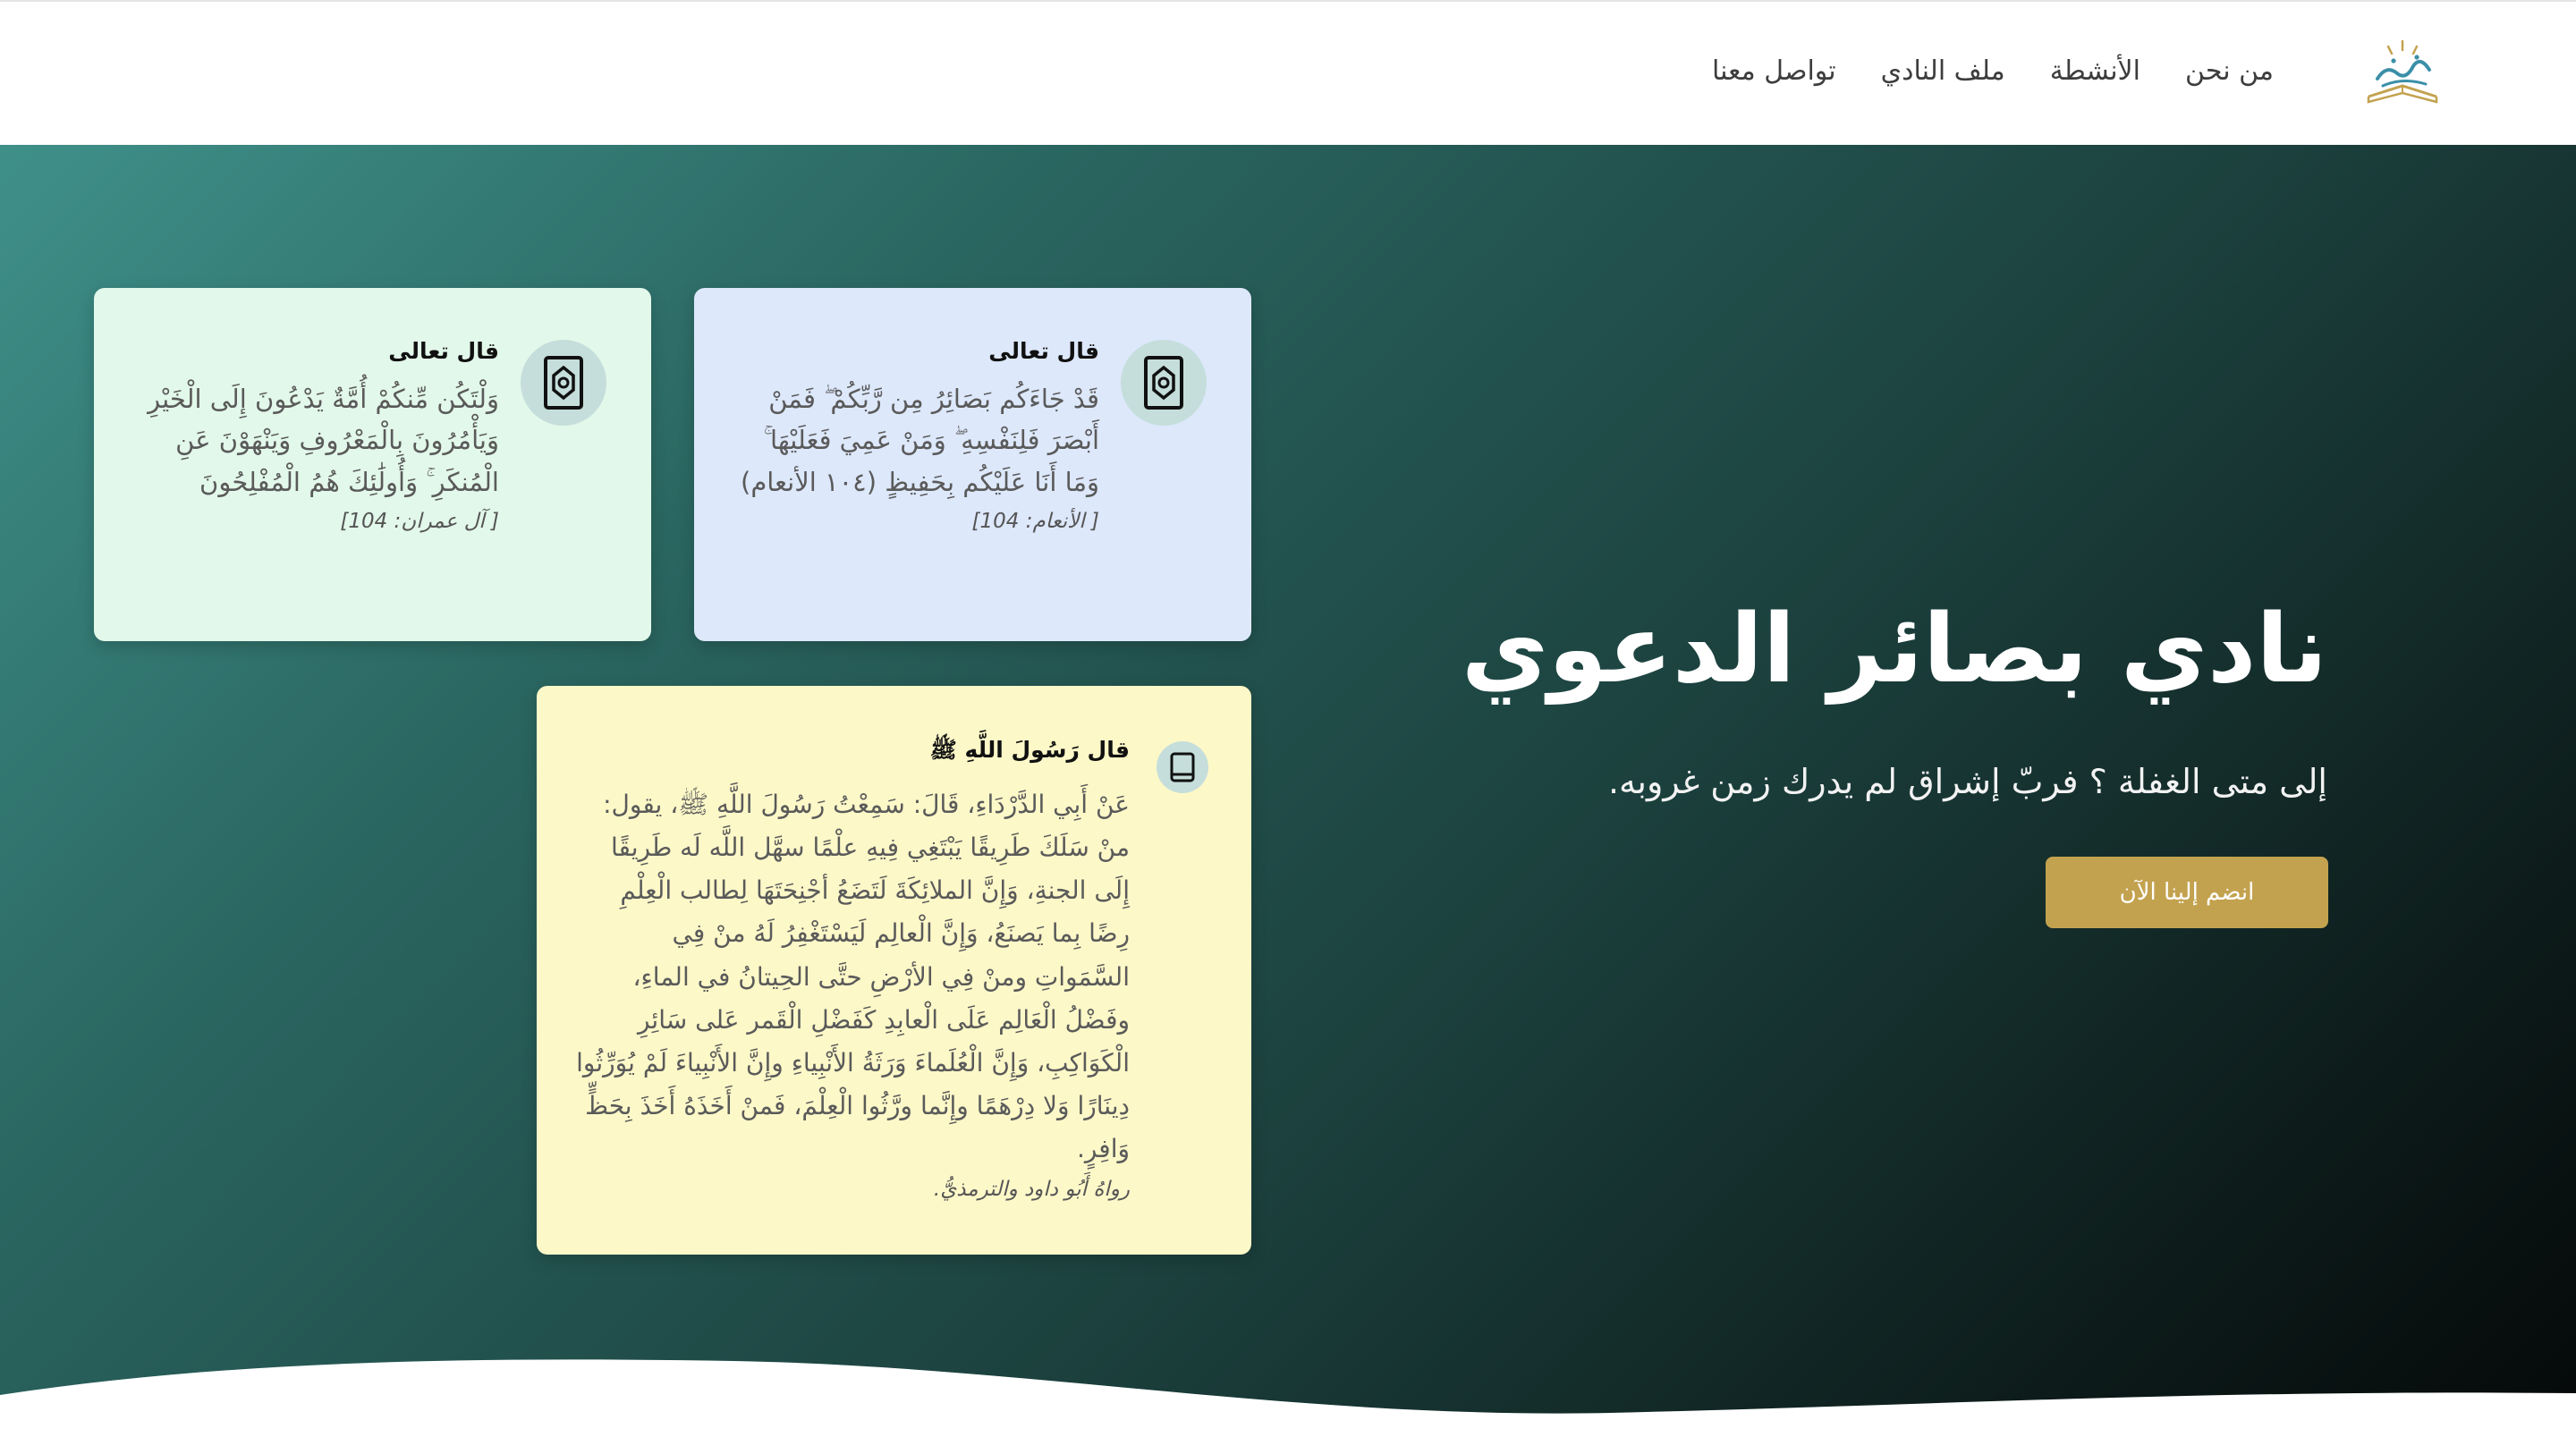 Image resolution: width=2576 pixels, height=1454 pixels. I want to click on club-logo, so click(2402, 74).